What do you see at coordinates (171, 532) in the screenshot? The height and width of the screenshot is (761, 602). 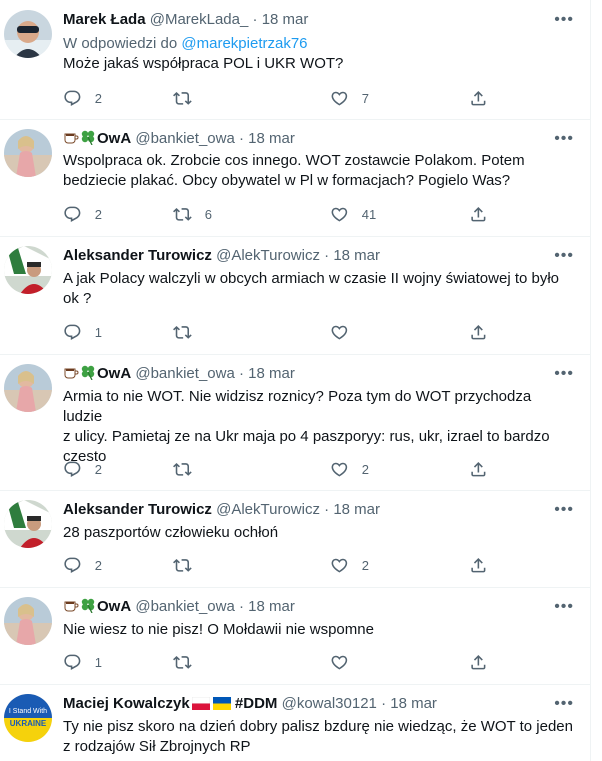 I see `text-line: 28 paszportów człowieku ochłoń` at bounding box center [171, 532].